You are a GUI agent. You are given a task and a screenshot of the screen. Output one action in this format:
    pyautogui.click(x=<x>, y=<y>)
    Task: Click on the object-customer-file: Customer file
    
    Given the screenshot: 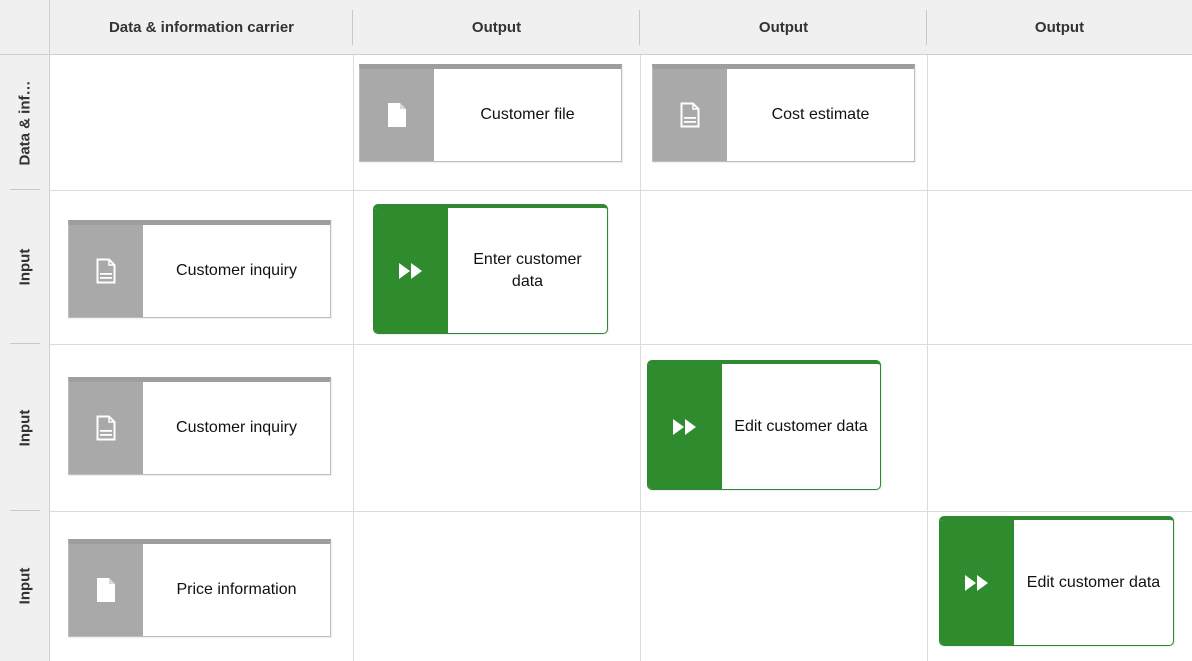 What is the action you would take?
    pyautogui.click(x=490, y=113)
    